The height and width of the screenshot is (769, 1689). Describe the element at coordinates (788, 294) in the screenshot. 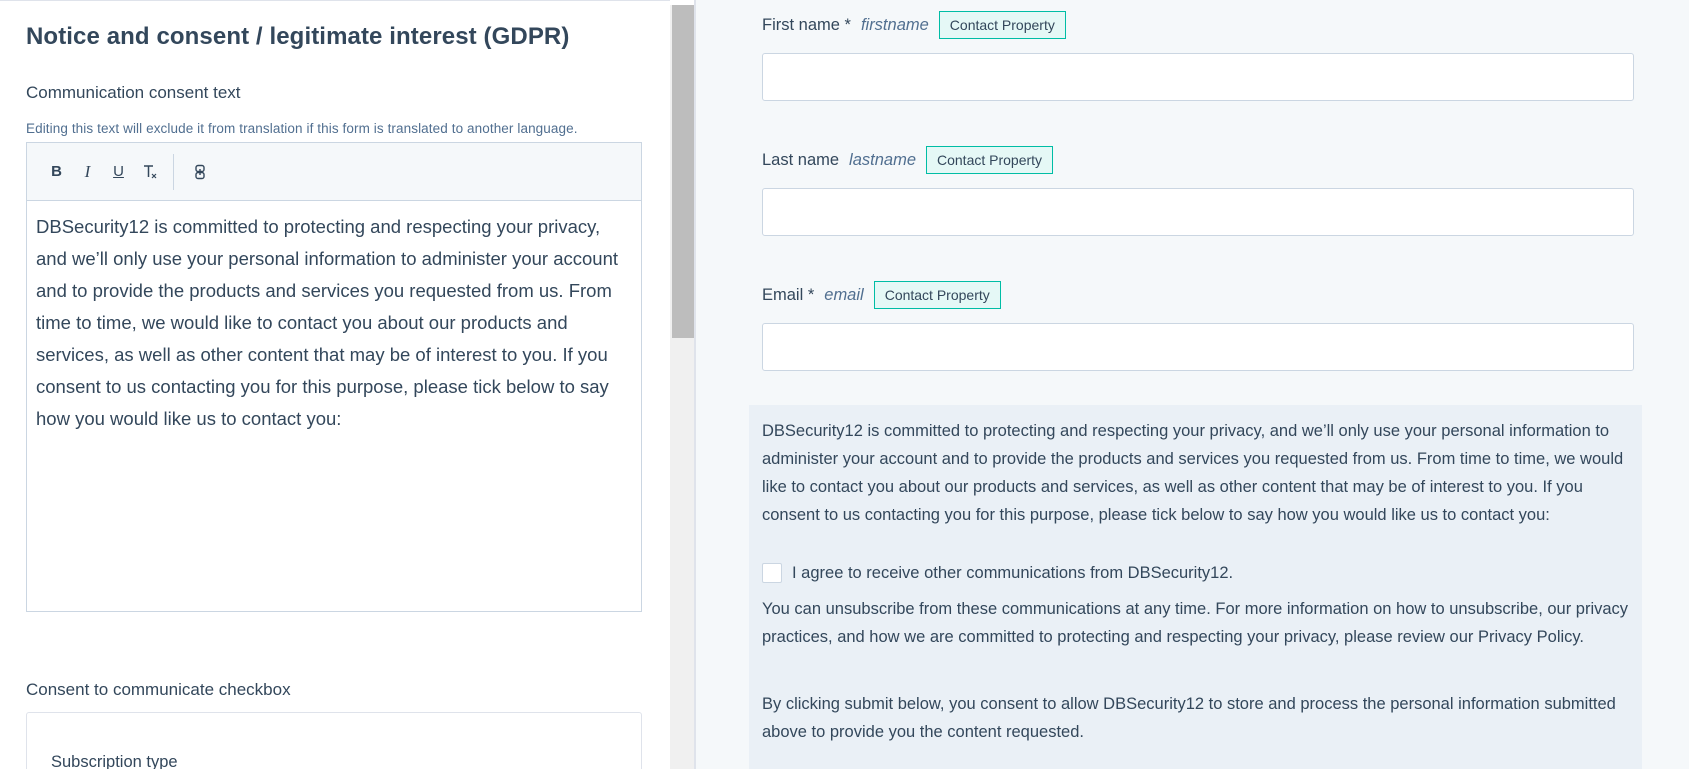

I see `field-label: Email *` at that location.